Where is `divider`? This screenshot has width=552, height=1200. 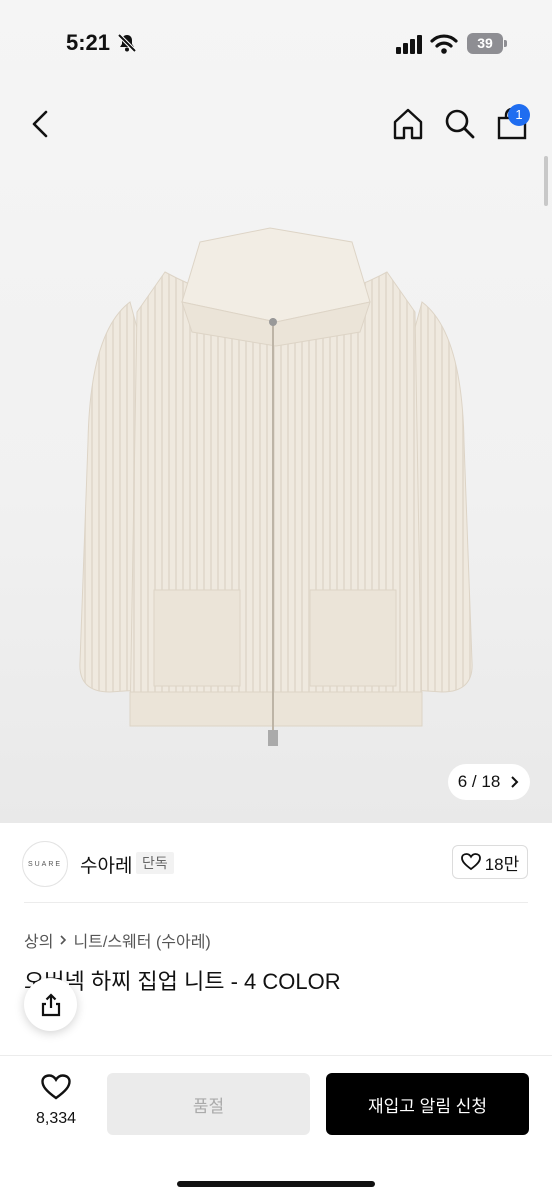 divider is located at coordinates (276, 902).